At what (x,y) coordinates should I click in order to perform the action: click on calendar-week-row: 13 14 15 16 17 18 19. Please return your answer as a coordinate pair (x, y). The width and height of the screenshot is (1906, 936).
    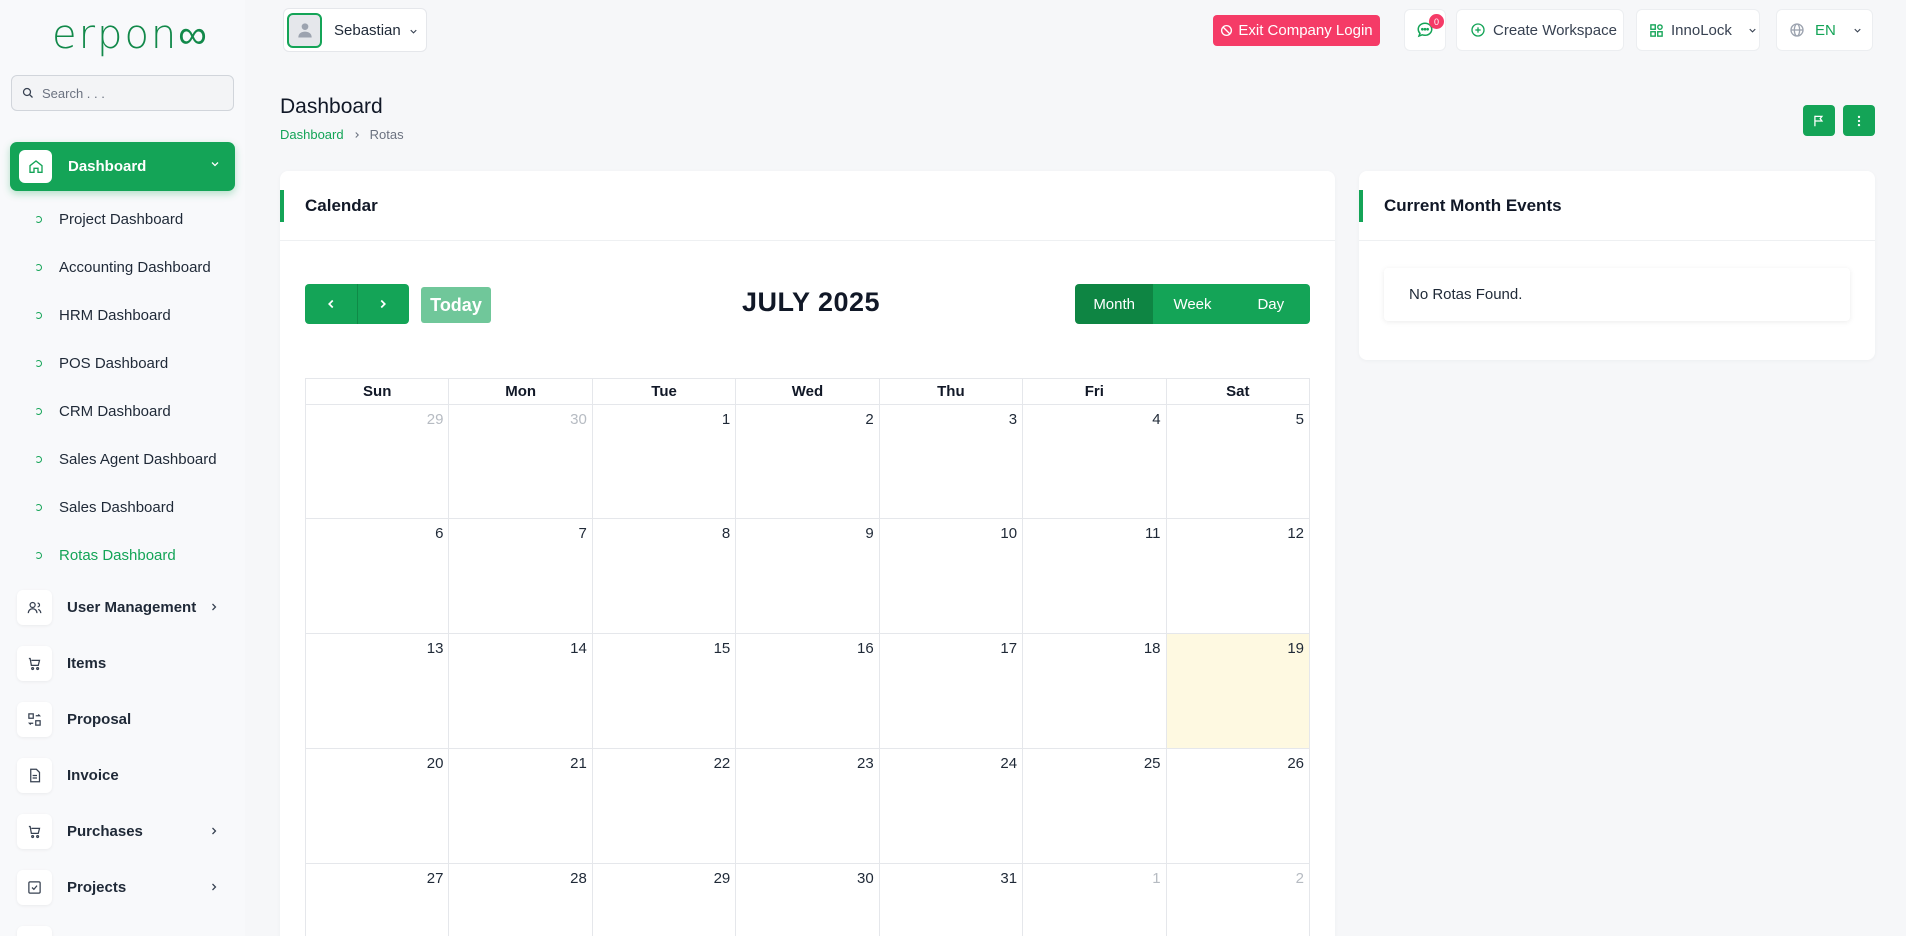
    Looking at the image, I should click on (807, 691).